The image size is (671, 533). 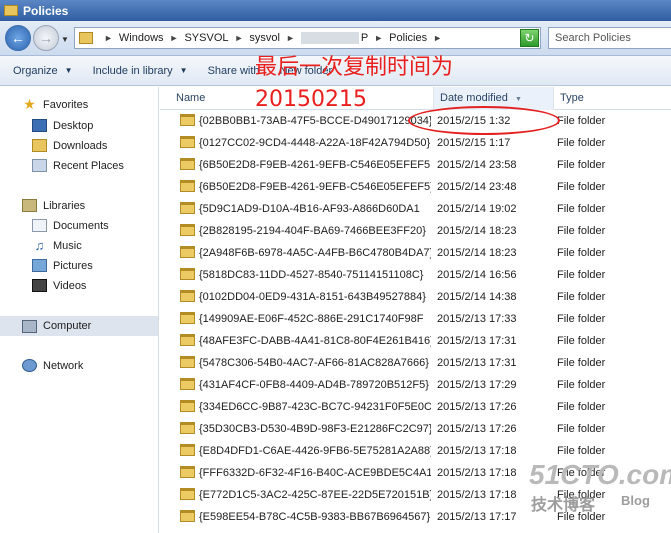 I want to click on refresh-button: ↻, so click(x=529, y=38).